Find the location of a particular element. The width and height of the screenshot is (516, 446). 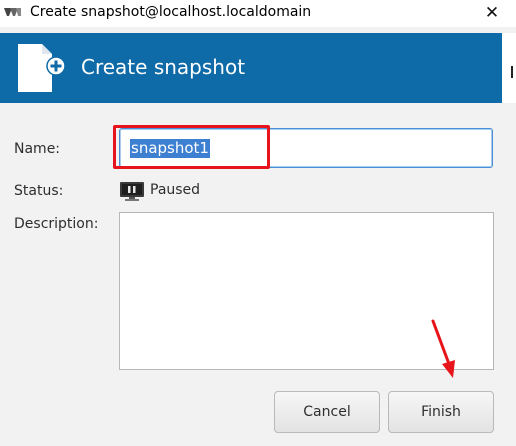

cancel-button: Cancel is located at coordinates (327, 412).